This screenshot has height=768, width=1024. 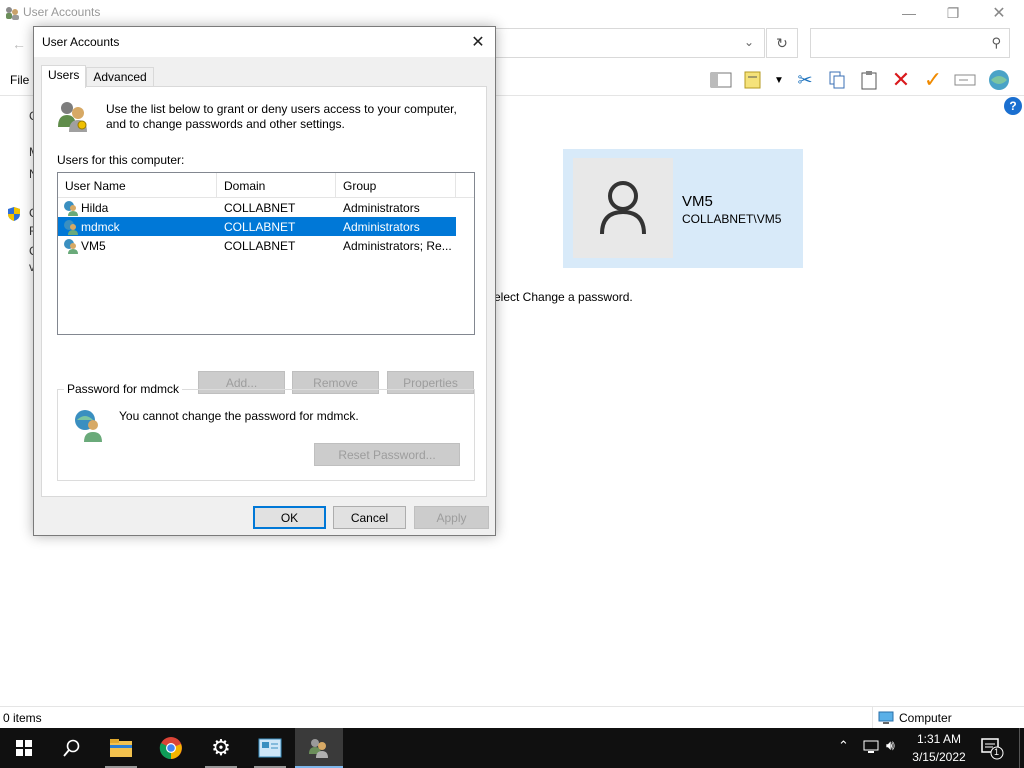 What do you see at coordinates (910, 43) in the screenshot?
I see `search-input: ⚲` at bounding box center [910, 43].